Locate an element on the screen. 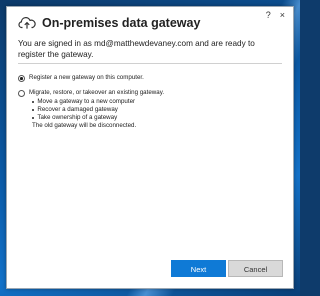 This screenshot has height=296, width=320. next-button: Next is located at coordinates (198, 268).